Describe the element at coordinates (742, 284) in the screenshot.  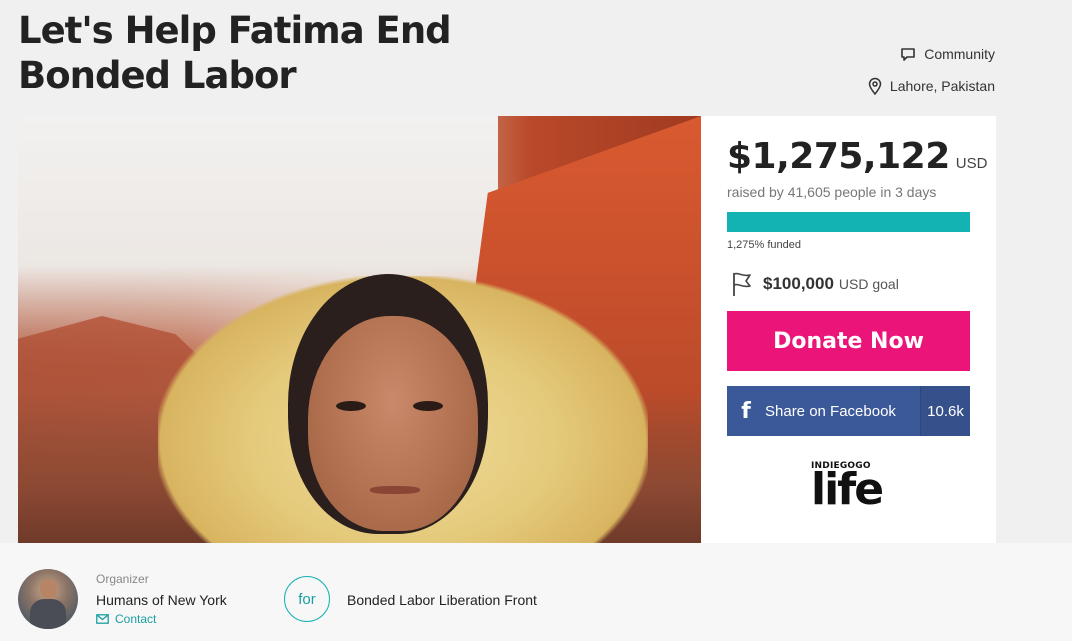
I see `flag-icon` at that location.